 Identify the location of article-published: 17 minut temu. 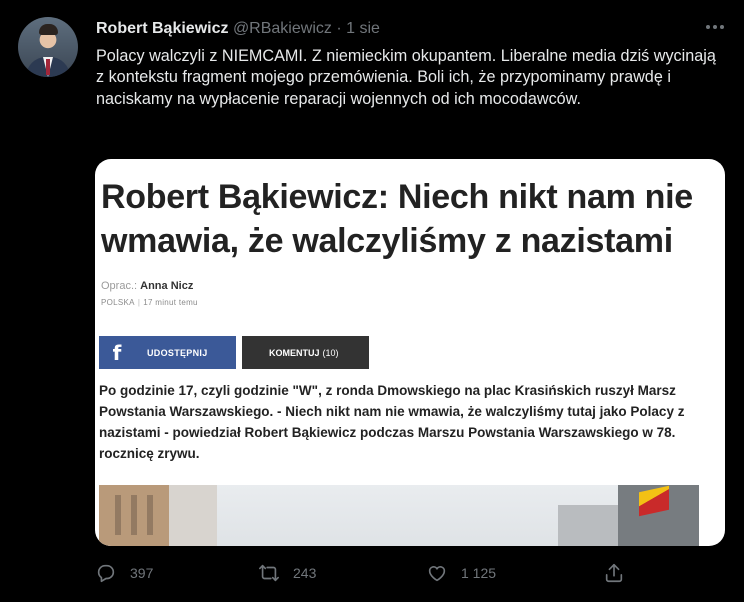
(170, 302).